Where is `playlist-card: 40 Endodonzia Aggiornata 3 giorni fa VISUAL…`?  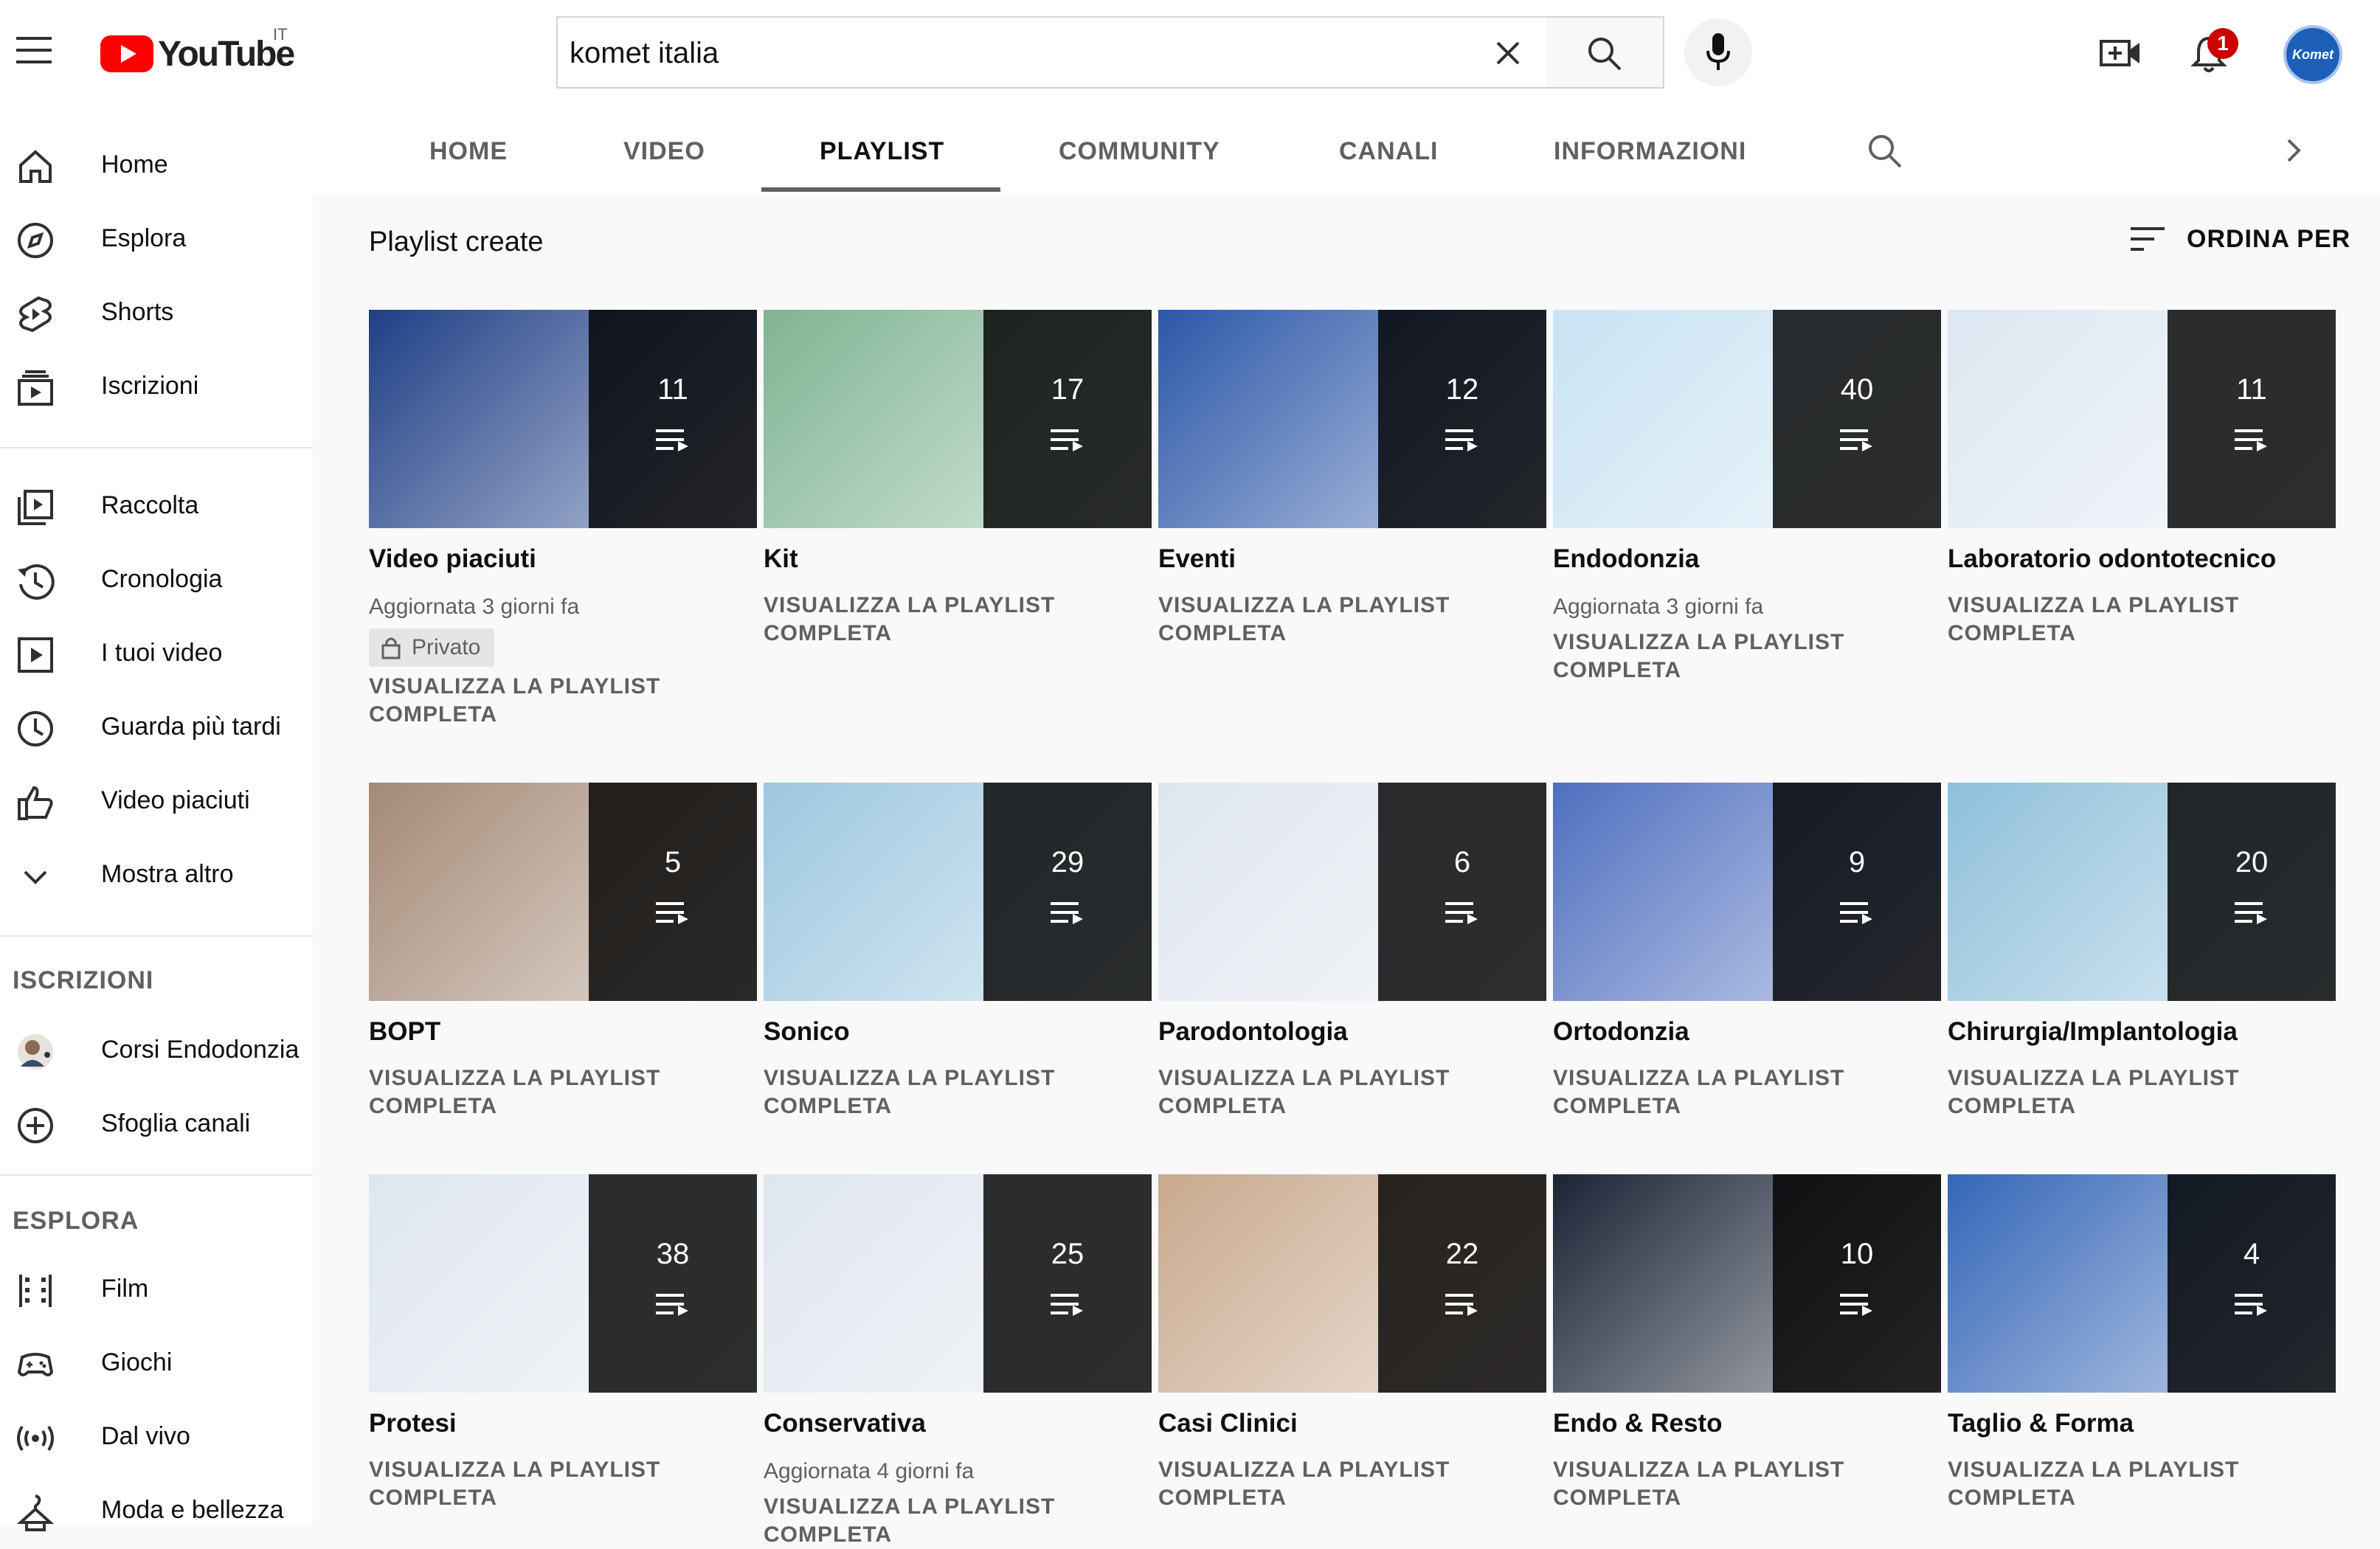 playlist-card: 40 Endodonzia Aggiornata 3 giorni fa VISUAL… is located at coordinates (1747, 496).